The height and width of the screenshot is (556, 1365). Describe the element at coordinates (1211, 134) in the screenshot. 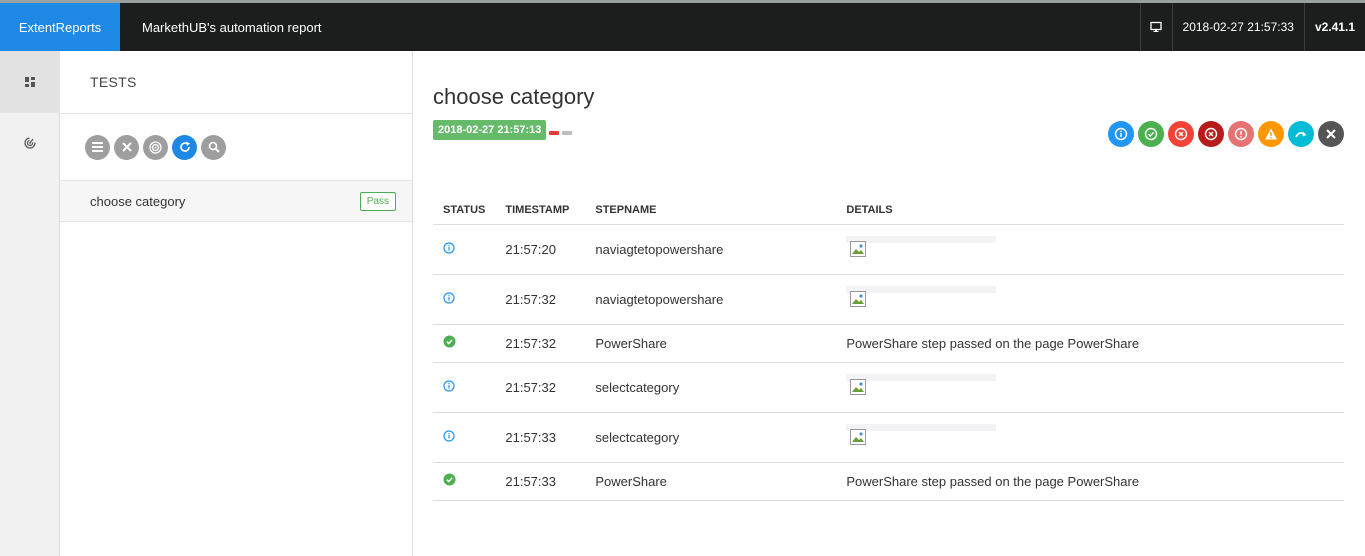

I see `fatal-icon` at that location.